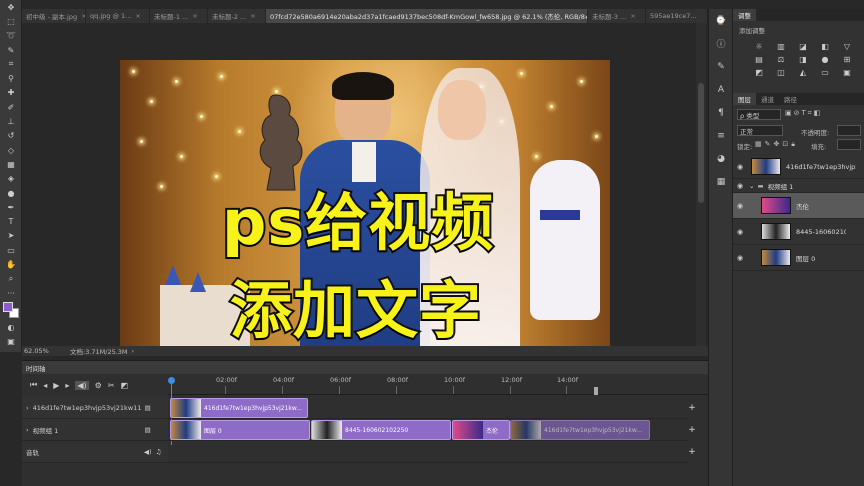 This screenshot has height=486, width=864. I want to click on move-tool-icon: ✥, so click(11, 7).